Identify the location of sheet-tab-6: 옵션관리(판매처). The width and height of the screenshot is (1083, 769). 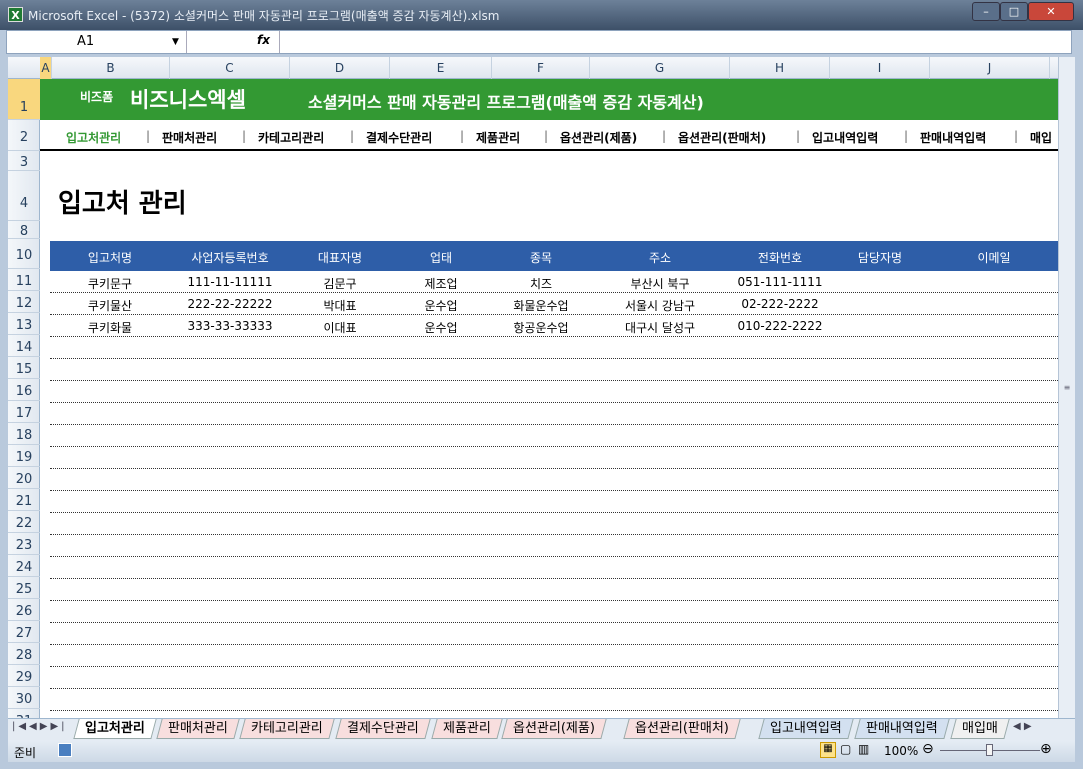
(682, 729).